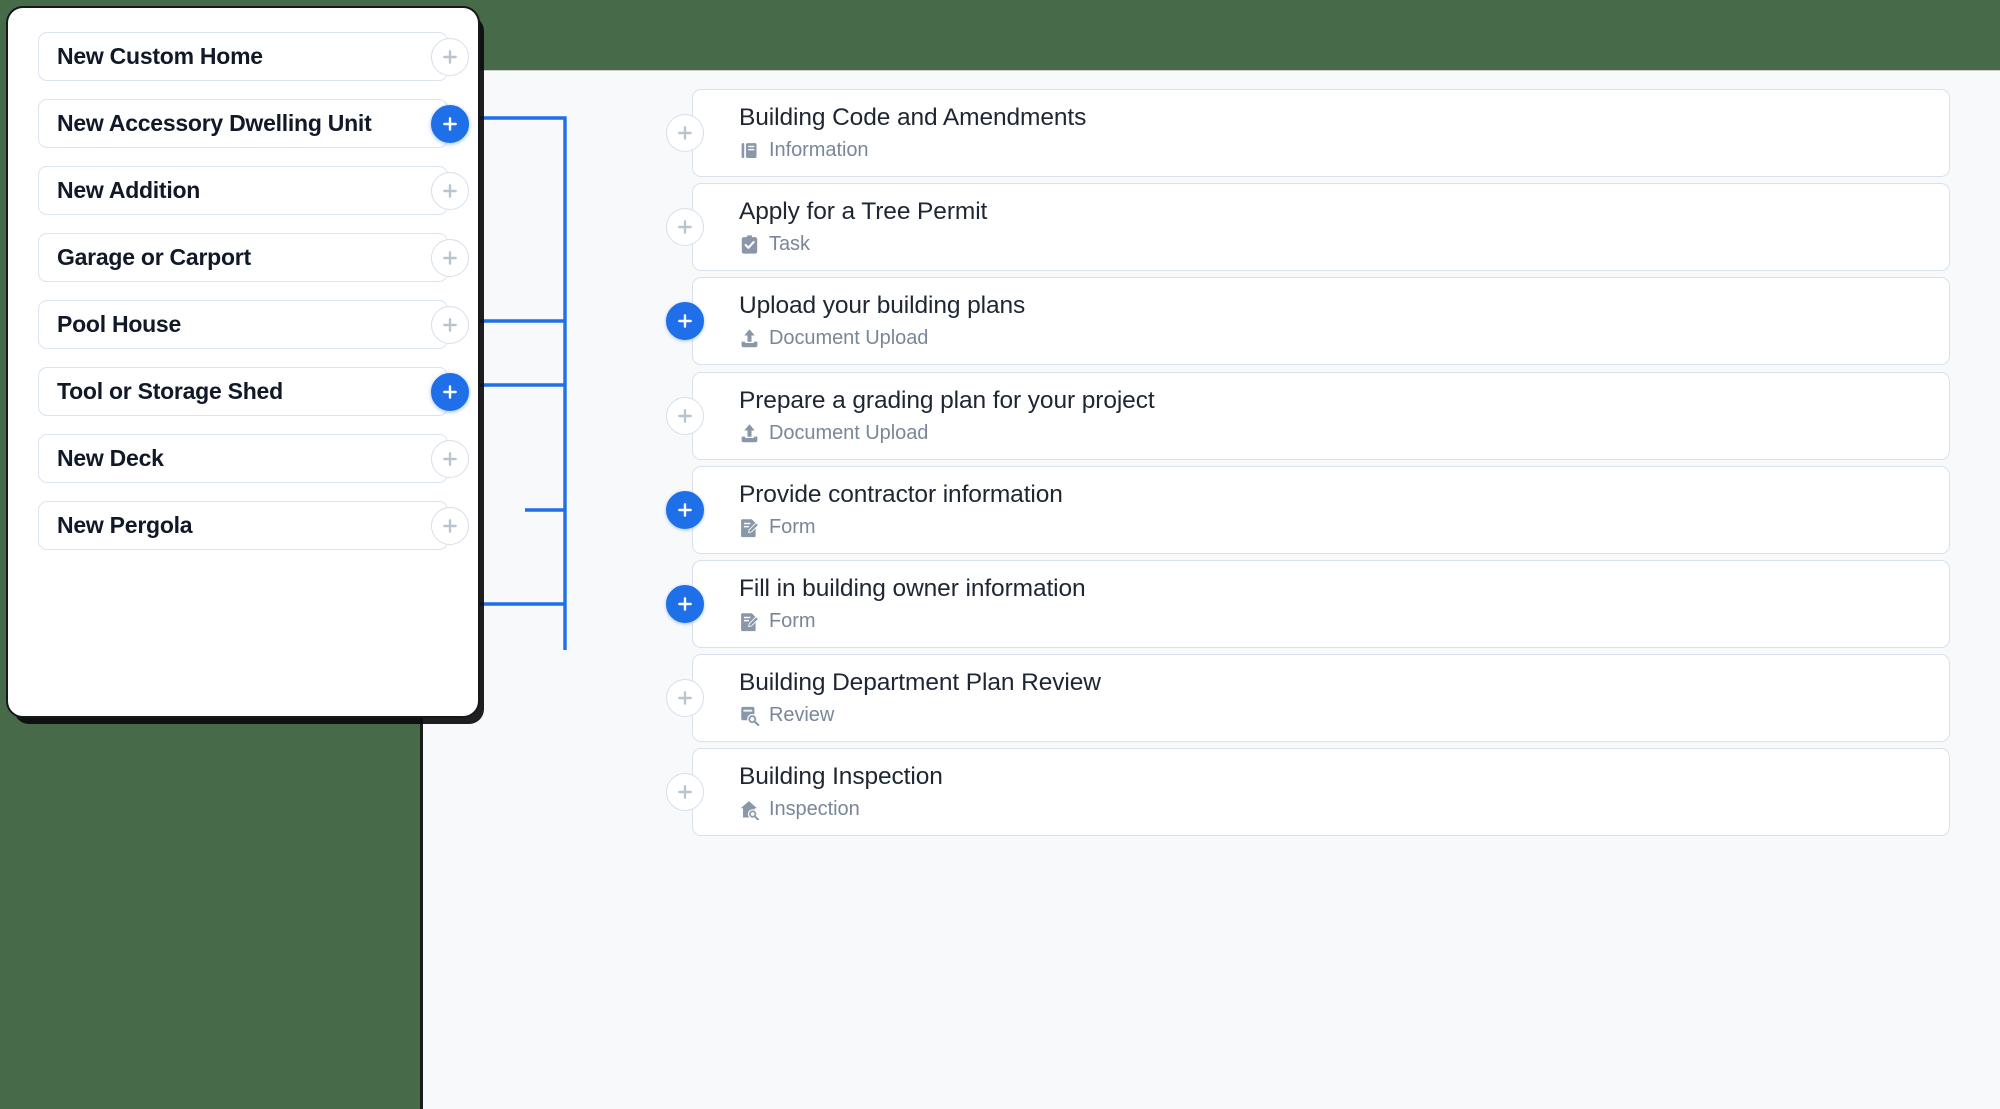 This screenshot has width=2000, height=1109. Describe the element at coordinates (1321, 792) in the screenshot. I see `workflow-card-building-inspection: Building Inspection Inspection` at that location.